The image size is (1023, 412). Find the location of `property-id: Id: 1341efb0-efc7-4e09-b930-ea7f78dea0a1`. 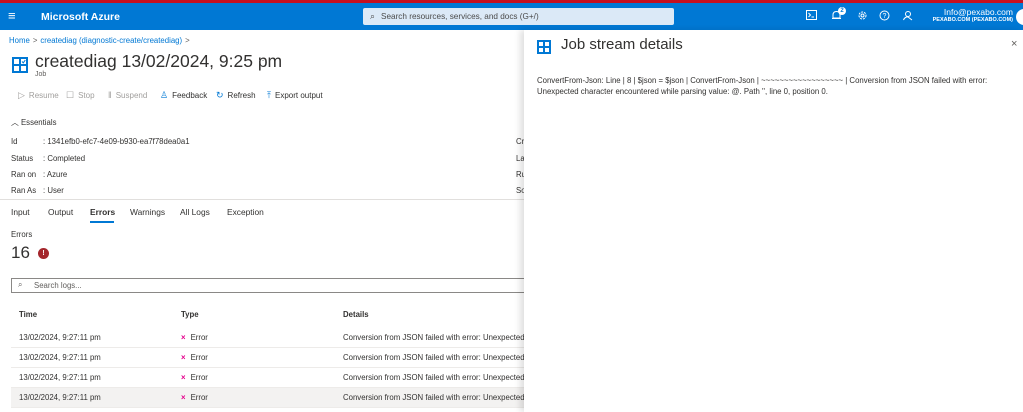

property-id: Id: 1341efb0-efc7-4e09-b930-ea7f78dea0a1 is located at coordinates (100, 141).